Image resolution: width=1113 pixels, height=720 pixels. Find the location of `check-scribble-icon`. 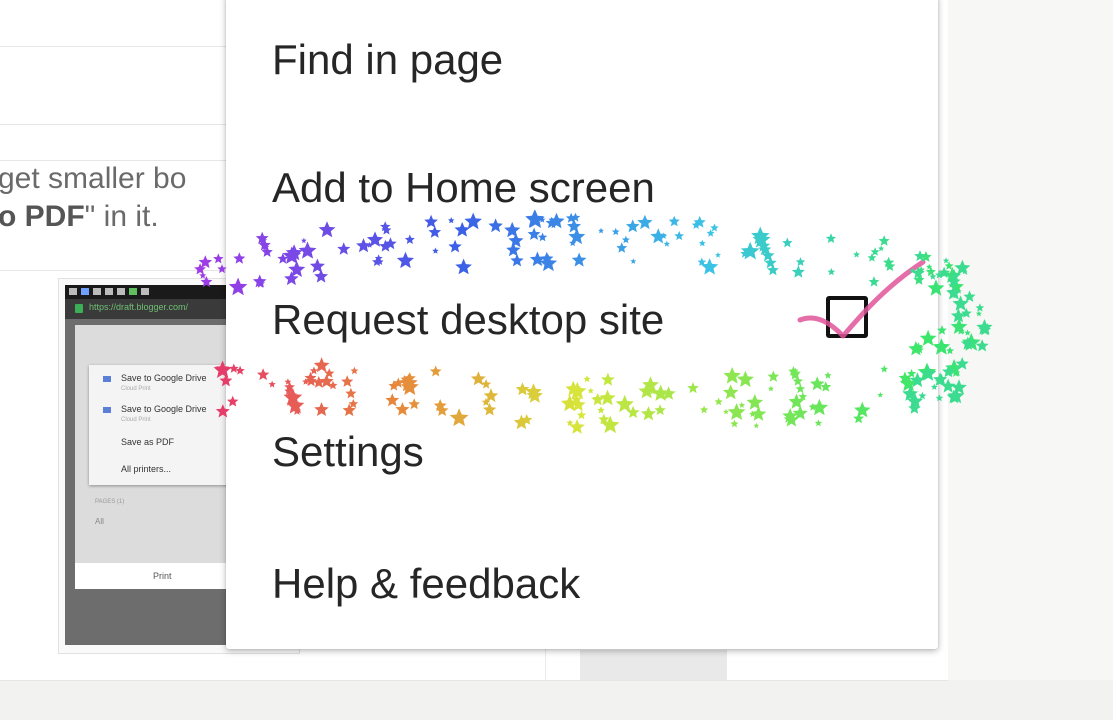

check-scribble-icon is located at coordinates (861, 299).